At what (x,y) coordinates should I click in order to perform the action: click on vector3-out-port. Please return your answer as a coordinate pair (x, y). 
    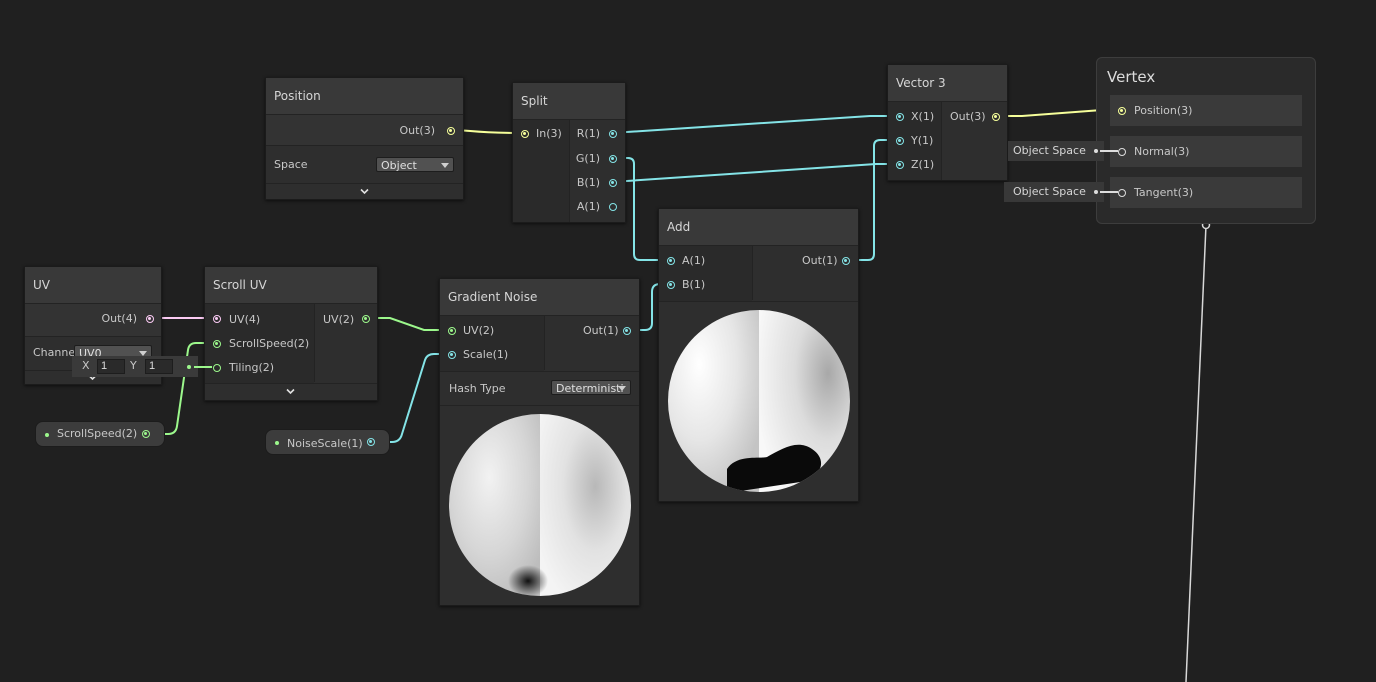
    Looking at the image, I should click on (996, 117).